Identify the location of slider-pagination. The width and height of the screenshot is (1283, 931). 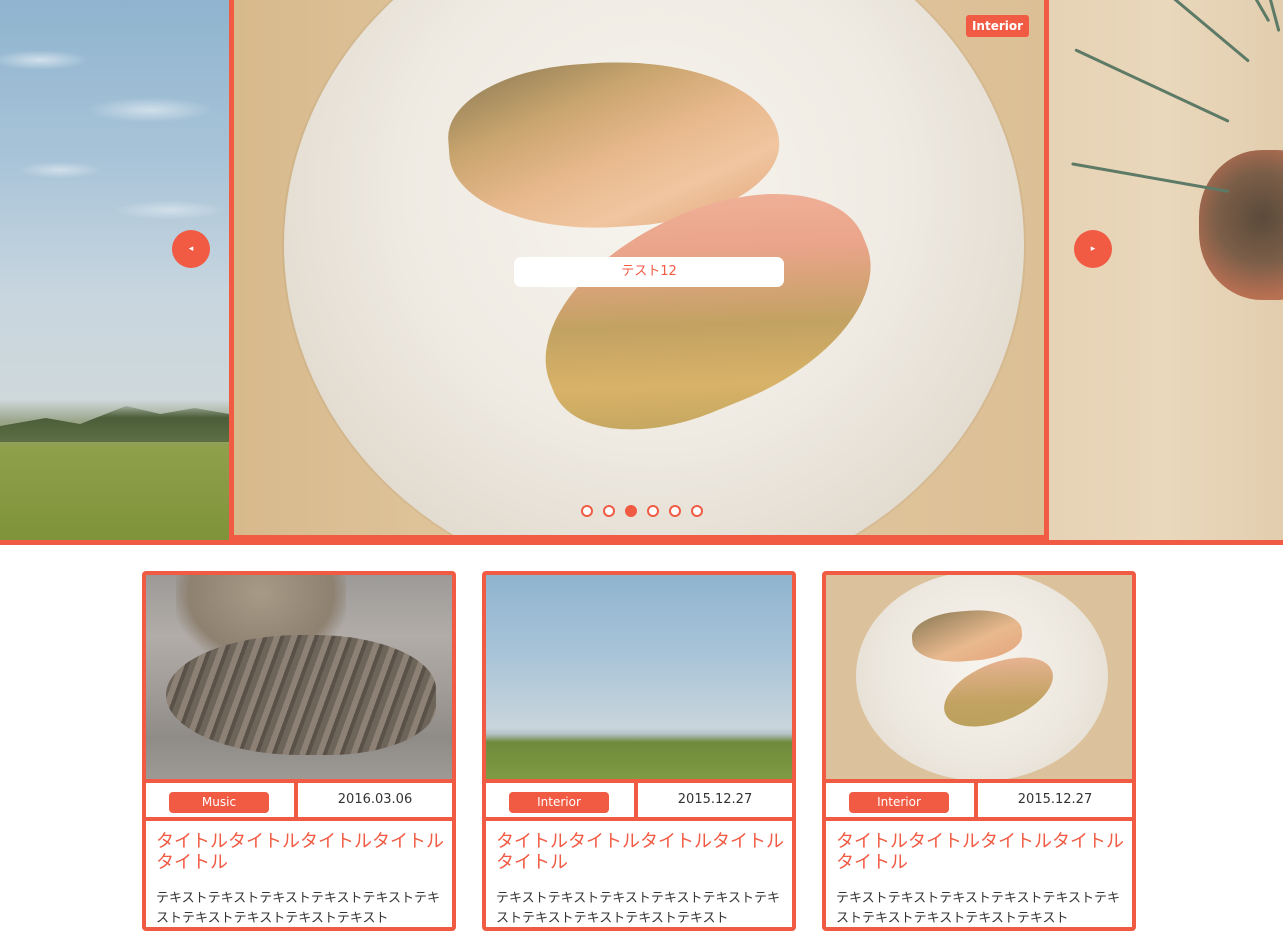
(642, 511).